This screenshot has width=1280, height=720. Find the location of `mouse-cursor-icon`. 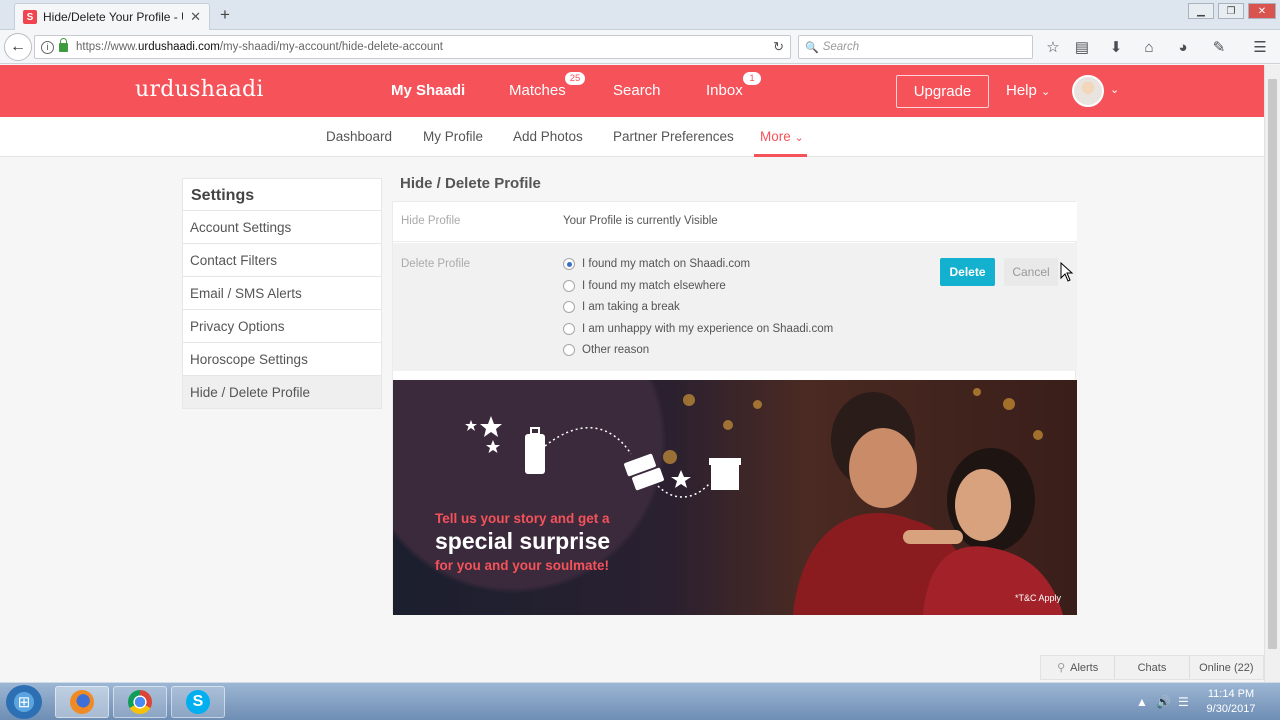

mouse-cursor-icon is located at coordinates (1067, 272).